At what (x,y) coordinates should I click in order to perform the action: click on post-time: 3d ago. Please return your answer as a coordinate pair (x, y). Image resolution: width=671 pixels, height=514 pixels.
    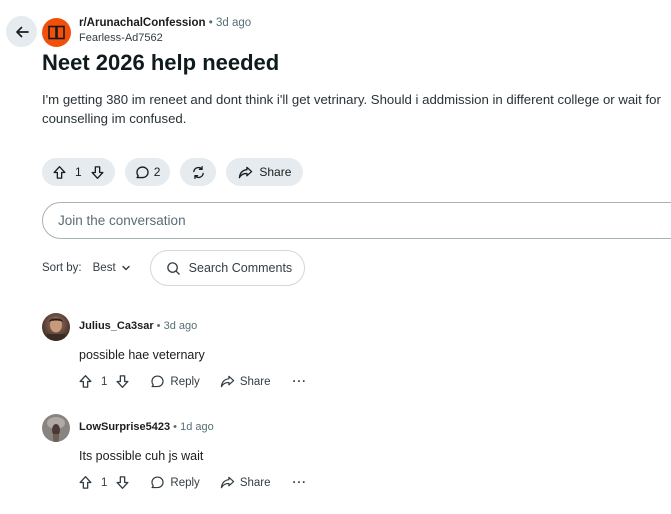
    Looking at the image, I should click on (233, 23).